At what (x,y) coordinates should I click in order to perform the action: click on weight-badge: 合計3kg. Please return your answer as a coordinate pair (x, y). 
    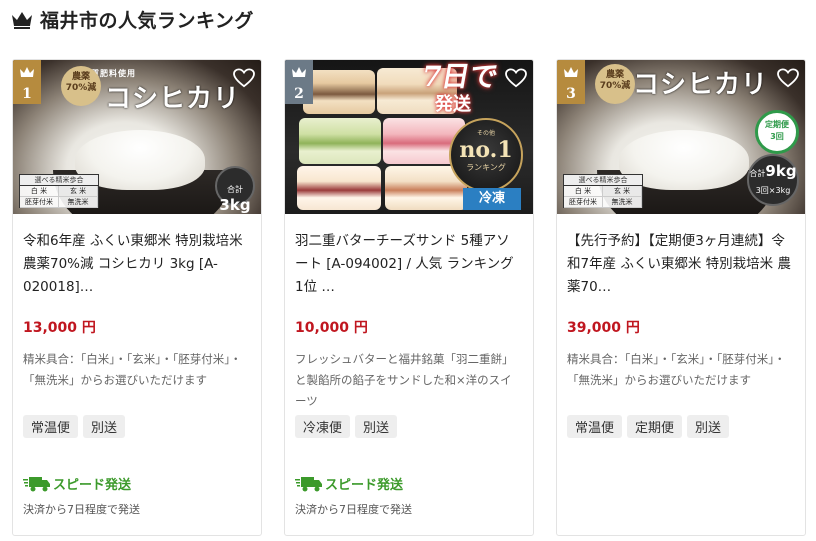
    Looking at the image, I should click on (235, 190).